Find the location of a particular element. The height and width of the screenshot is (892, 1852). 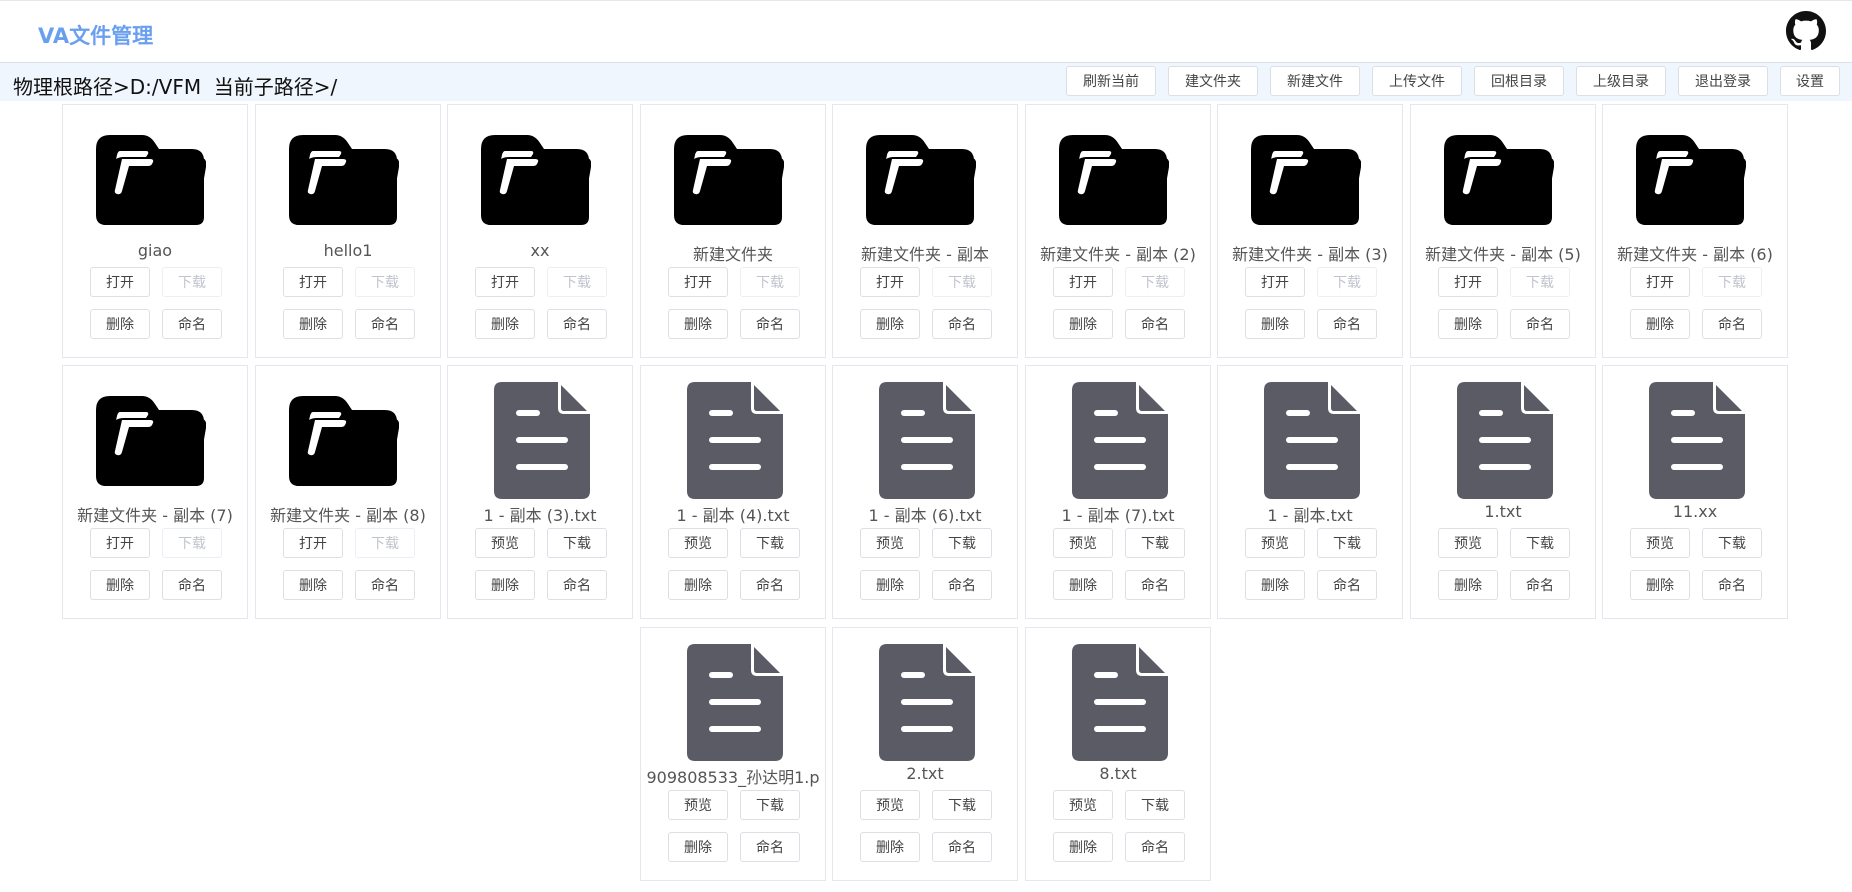

item-name: 新建文件夹 - 副本 (2) is located at coordinates (1118, 254).